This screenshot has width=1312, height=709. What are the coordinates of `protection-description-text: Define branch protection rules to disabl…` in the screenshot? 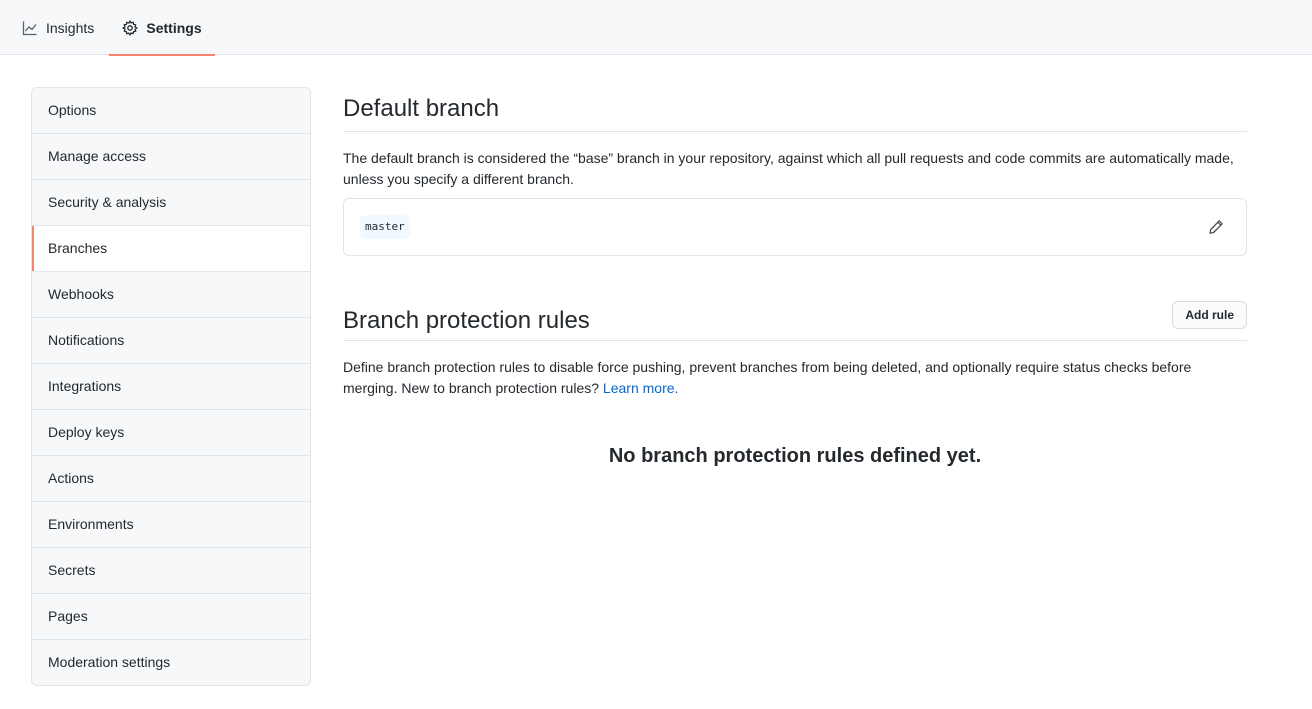 It's located at (767, 377).